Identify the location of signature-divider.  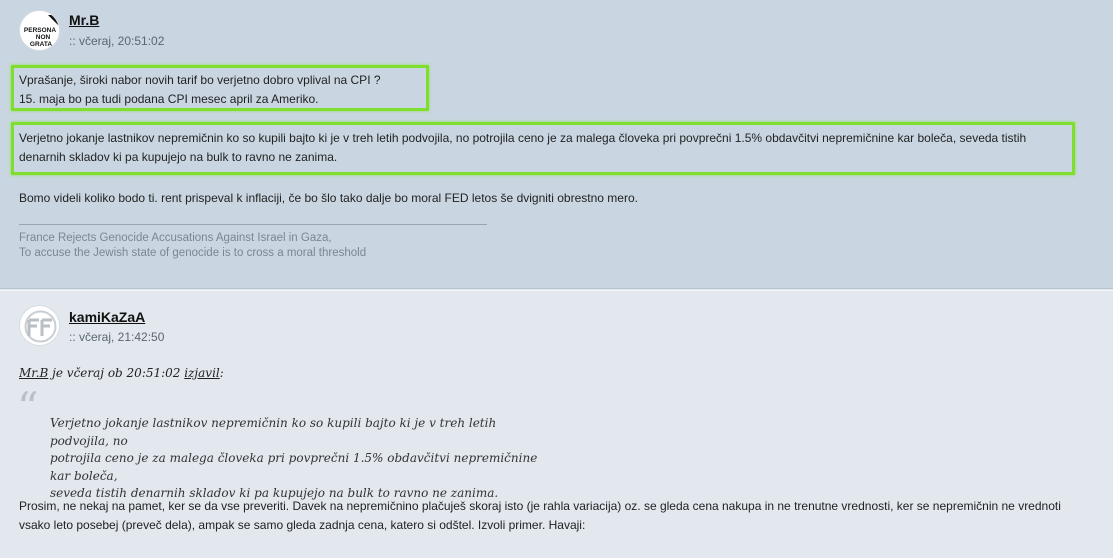
(253, 224).